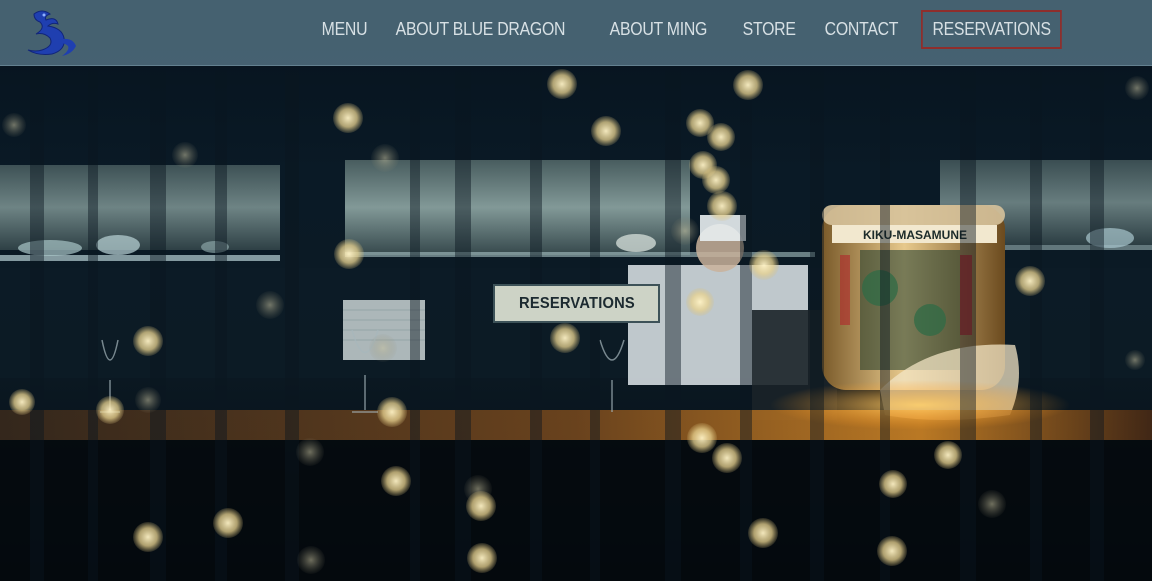 The width and height of the screenshot is (1152, 581). Describe the element at coordinates (658, 29) in the screenshot. I see `nav-item-about-ming: ABOUT MING` at that location.